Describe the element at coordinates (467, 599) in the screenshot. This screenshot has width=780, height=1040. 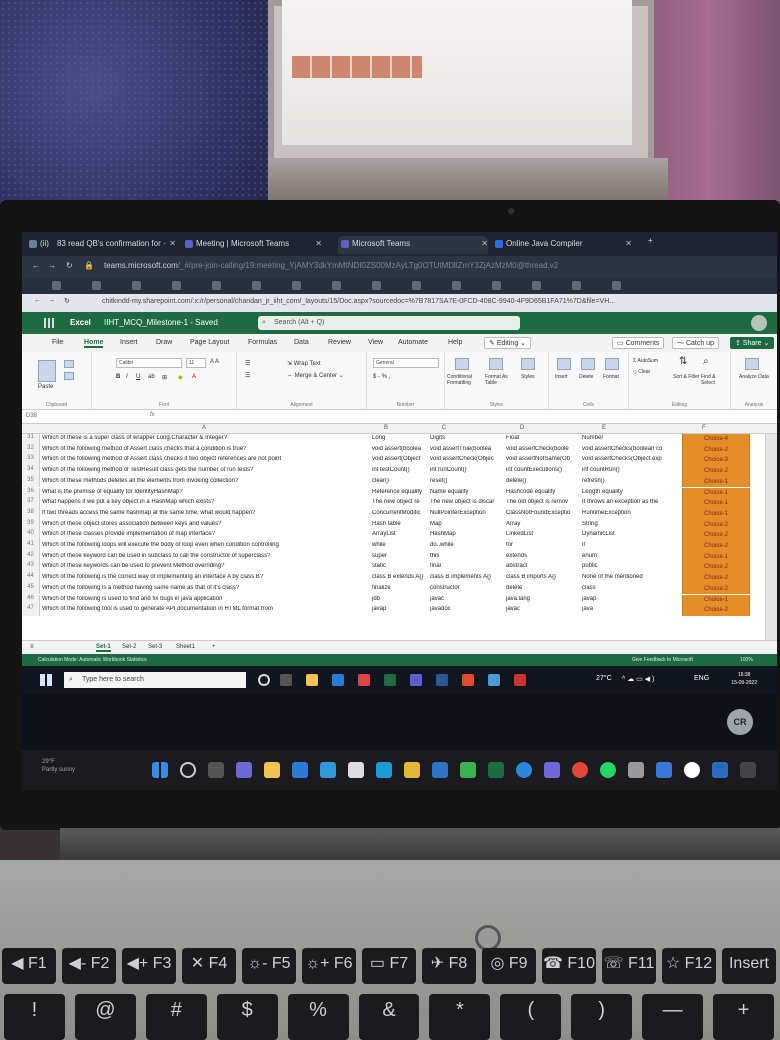
I see `option-cell: javac` at that location.